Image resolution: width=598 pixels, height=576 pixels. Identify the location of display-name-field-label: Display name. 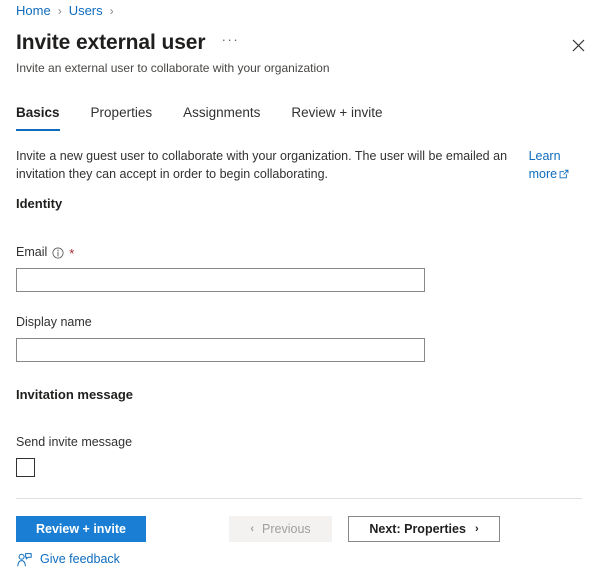
(54, 322).